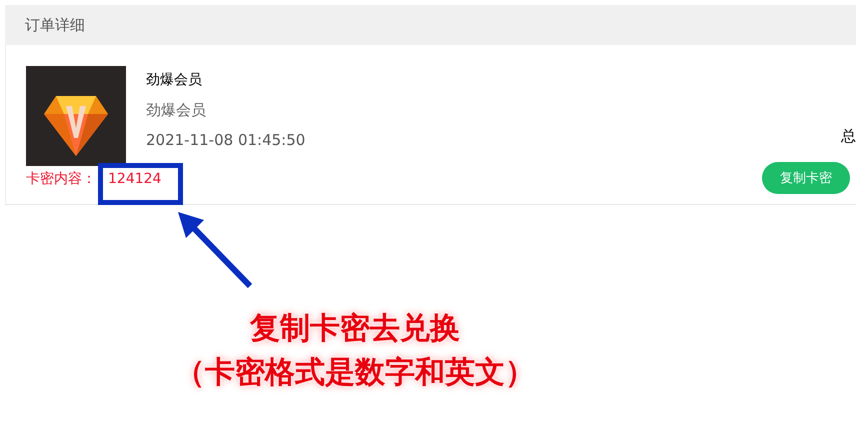 Image resolution: width=856 pixels, height=441 pixels. What do you see at coordinates (226, 140) in the screenshot?
I see `order-time: 2021-11-08 01:45:50` at bounding box center [226, 140].